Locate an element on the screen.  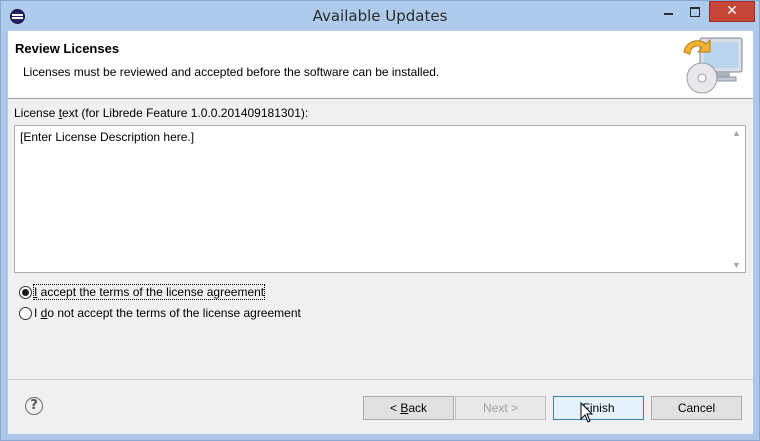
maximize-icon is located at coordinates (695, 12).